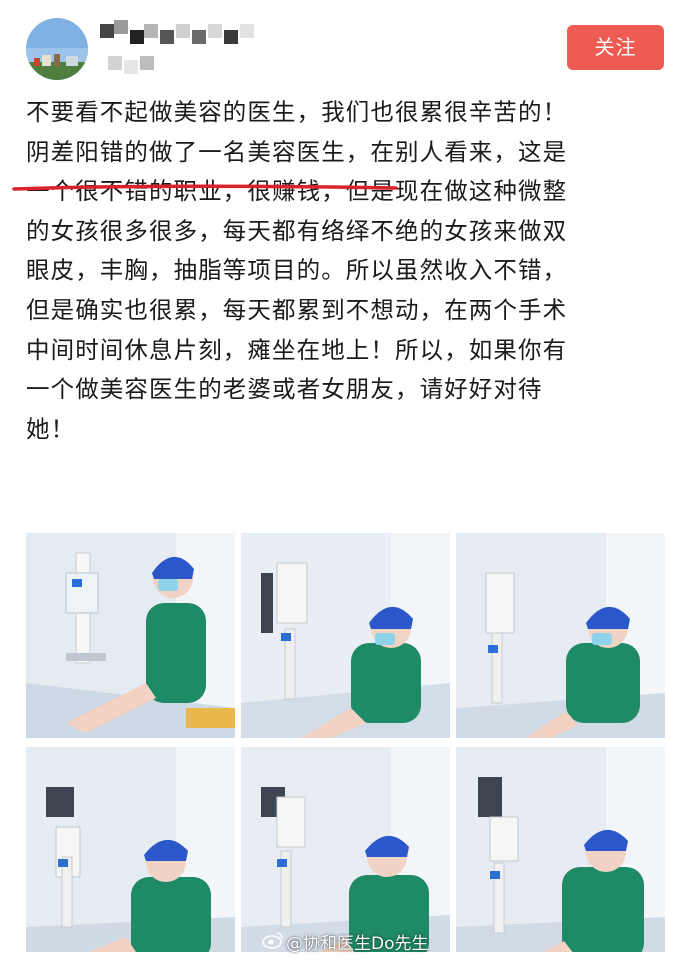 This screenshot has width=690, height=961. What do you see at coordinates (284, 389) in the screenshot?
I see `post-line: 一个做美容医生的老婆或者女朋友，请好好对待` at bounding box center [284, 389].